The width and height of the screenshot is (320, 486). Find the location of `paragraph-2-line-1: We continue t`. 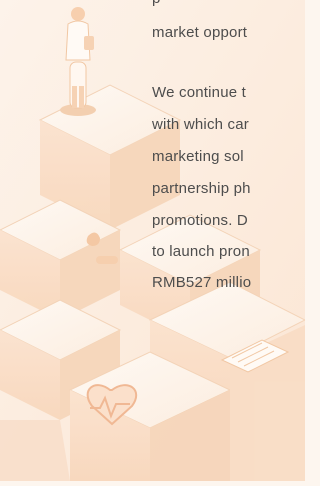

paragraph-2-line-1: We continue t is located at coordinates (199, 92).